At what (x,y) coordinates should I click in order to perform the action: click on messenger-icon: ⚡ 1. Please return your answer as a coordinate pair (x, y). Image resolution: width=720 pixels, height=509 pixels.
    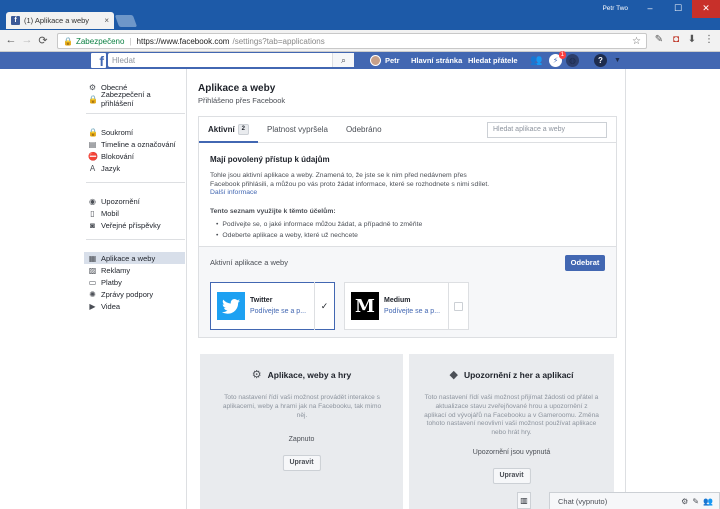
    Looking at the image, I should click on (557, 59).